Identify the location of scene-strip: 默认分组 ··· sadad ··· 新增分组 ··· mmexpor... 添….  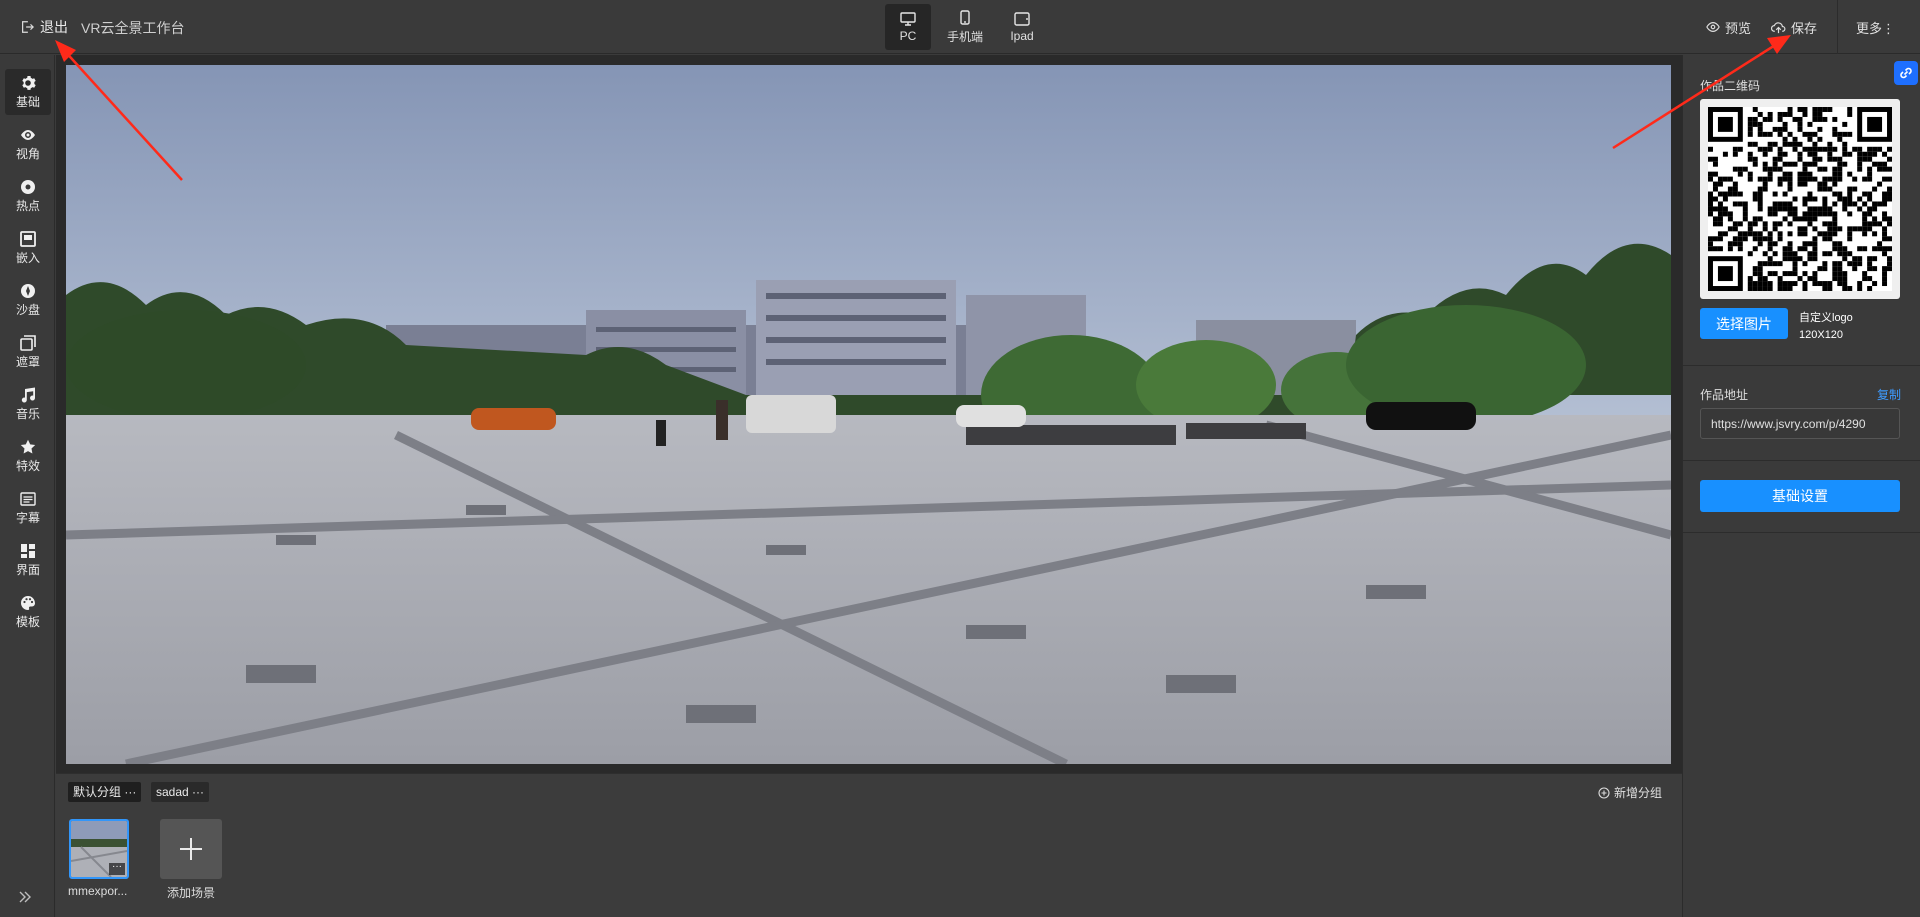
(869, 845).